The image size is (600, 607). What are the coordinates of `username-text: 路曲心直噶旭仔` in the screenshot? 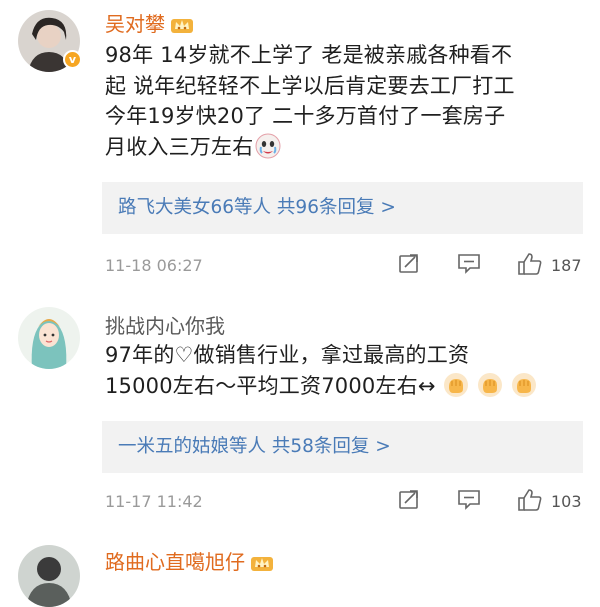 It's located at (175, 562).